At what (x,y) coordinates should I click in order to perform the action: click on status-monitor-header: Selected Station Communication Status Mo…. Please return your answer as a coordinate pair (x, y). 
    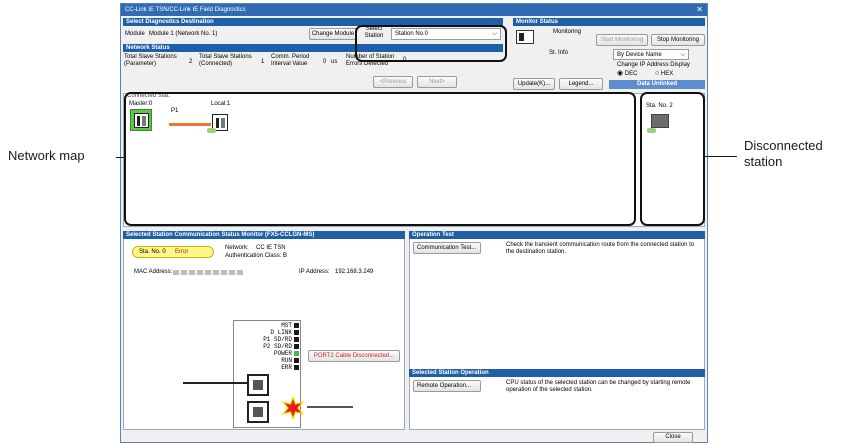
    Looking at the image, I should click on (264, 235).